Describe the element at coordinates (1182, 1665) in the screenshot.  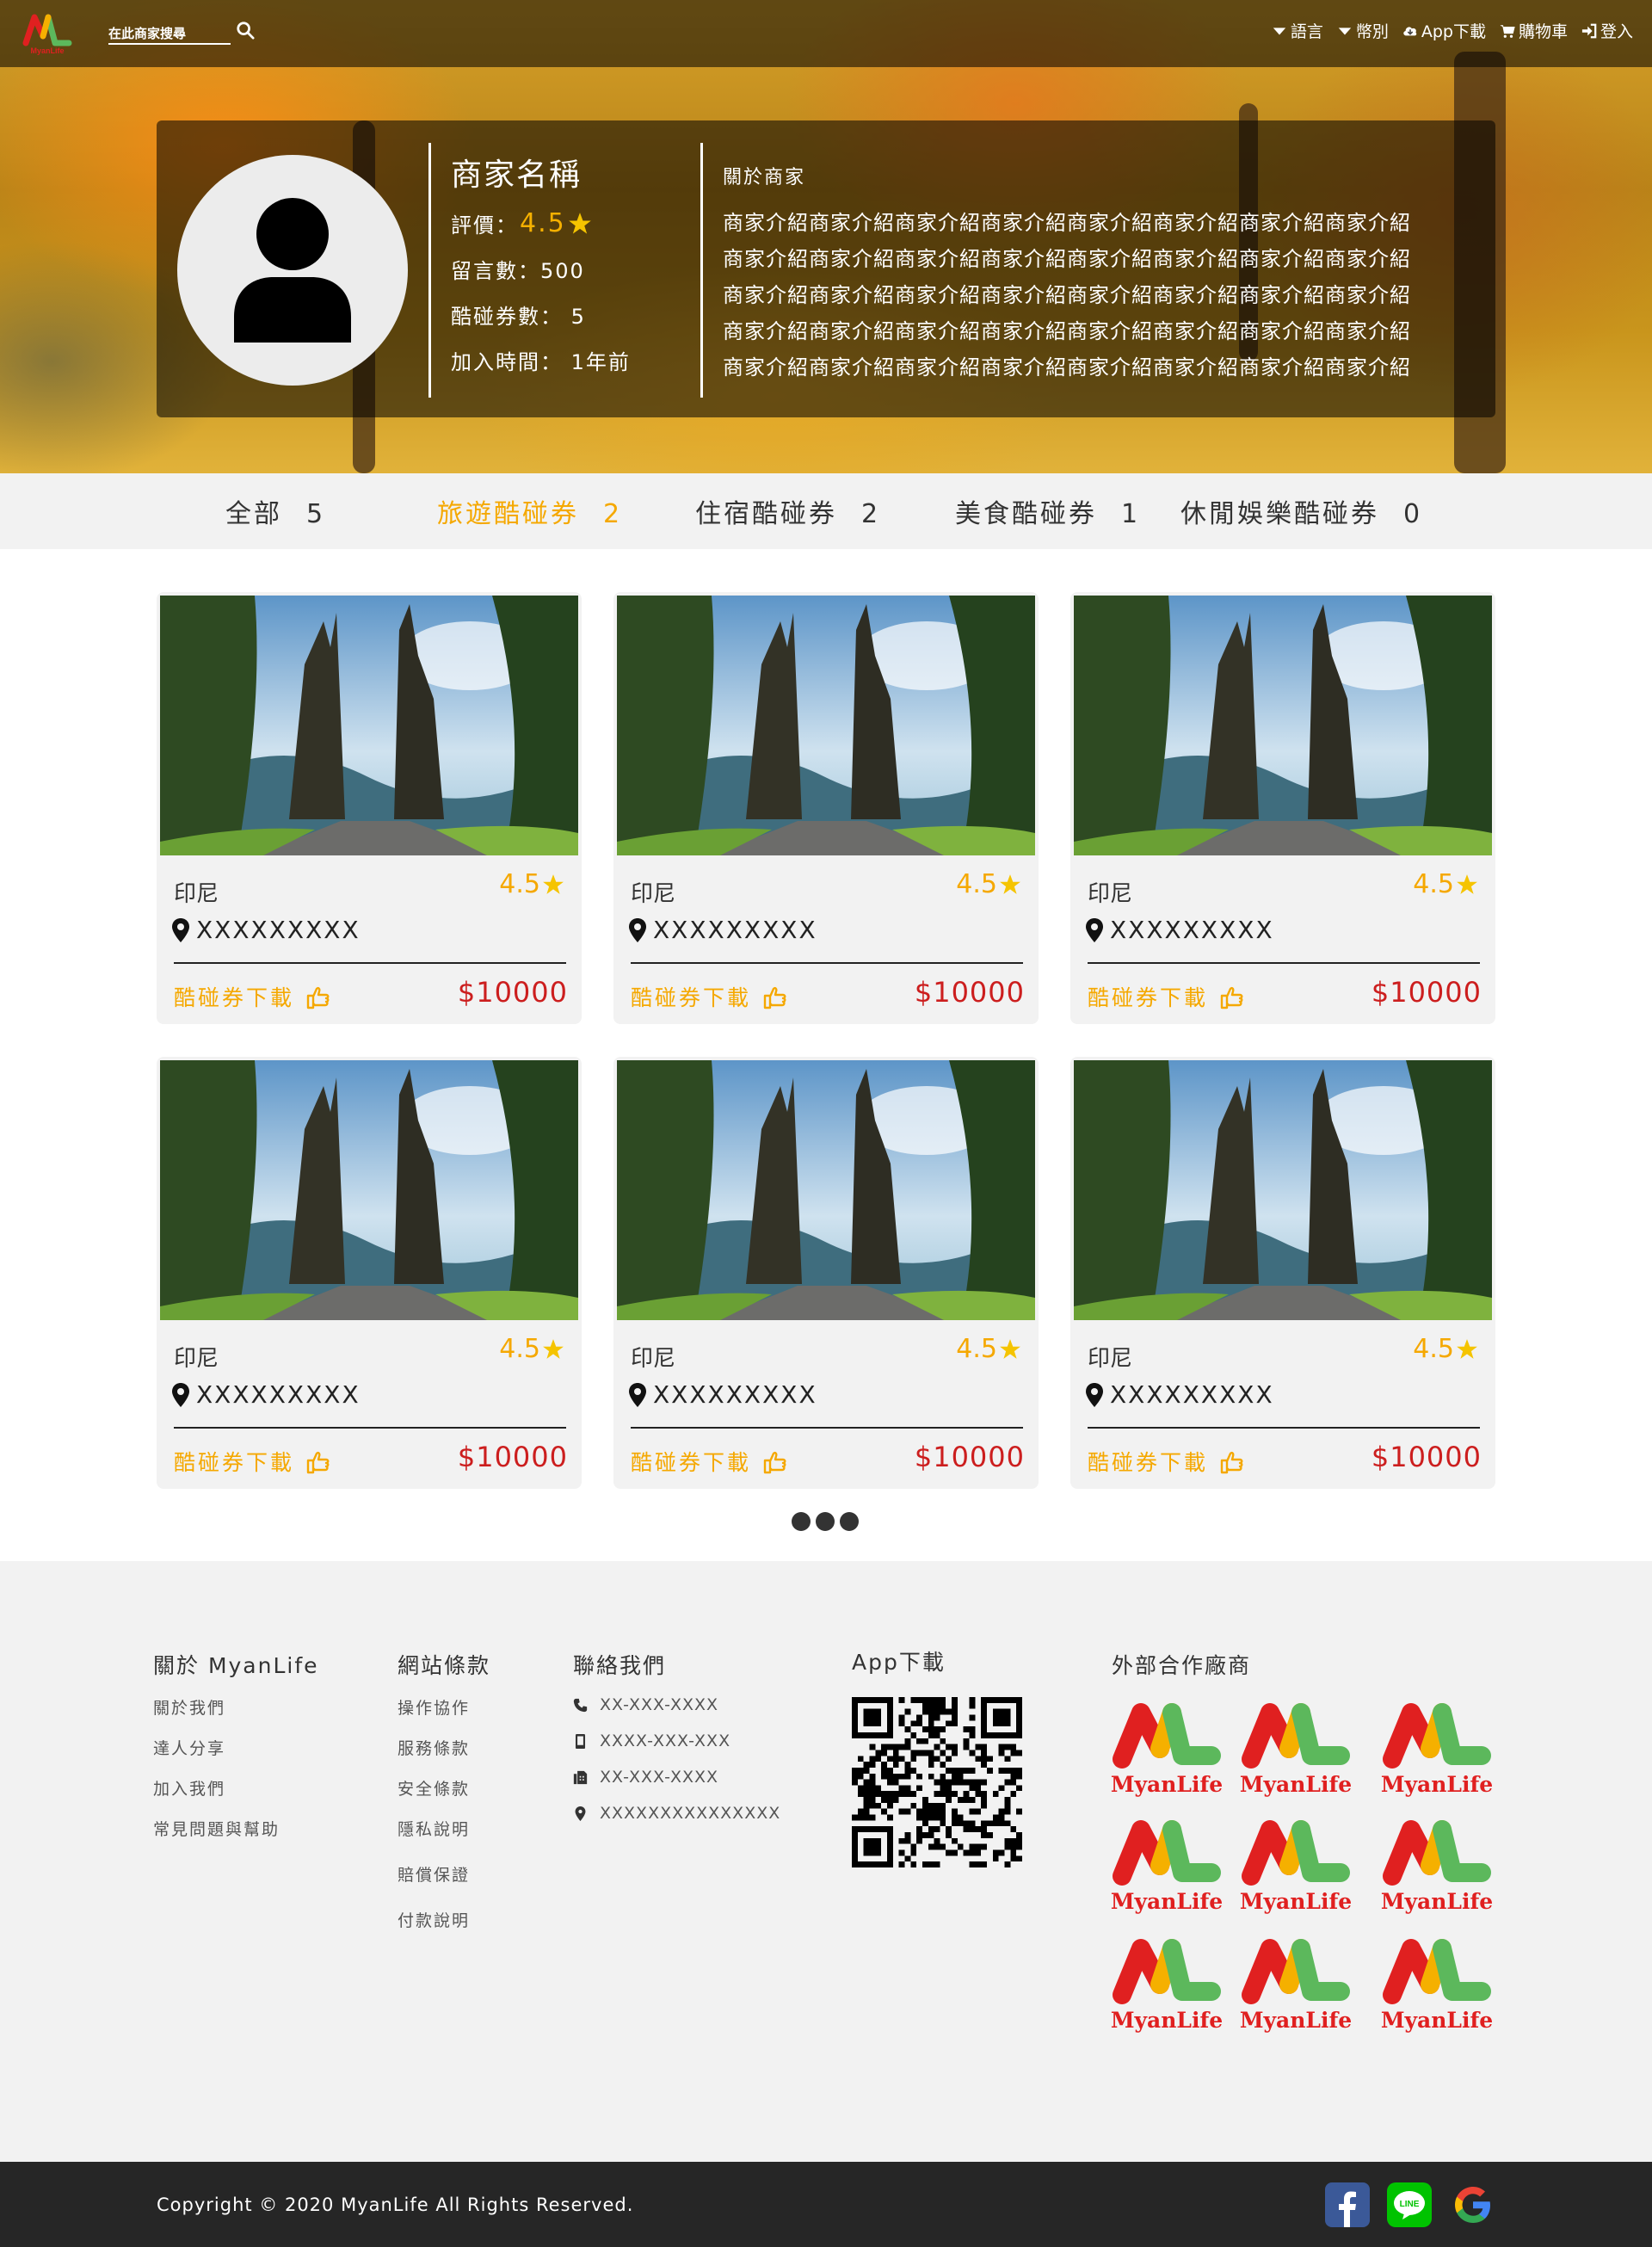
I see `footer-partners-title: 外部合作廠商` at that location.